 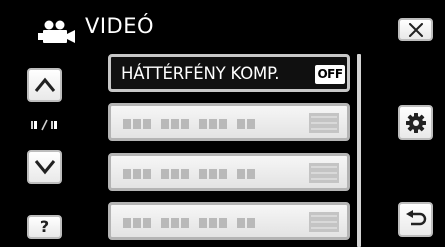 I want to click on help-icon: ?, so click(x=44, y=226).